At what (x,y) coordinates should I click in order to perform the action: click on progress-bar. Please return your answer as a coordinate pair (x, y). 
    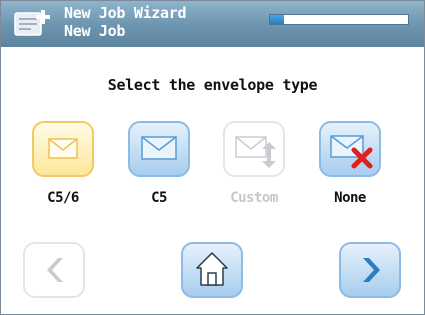
    Looking at the image, I should click on (339, 19).